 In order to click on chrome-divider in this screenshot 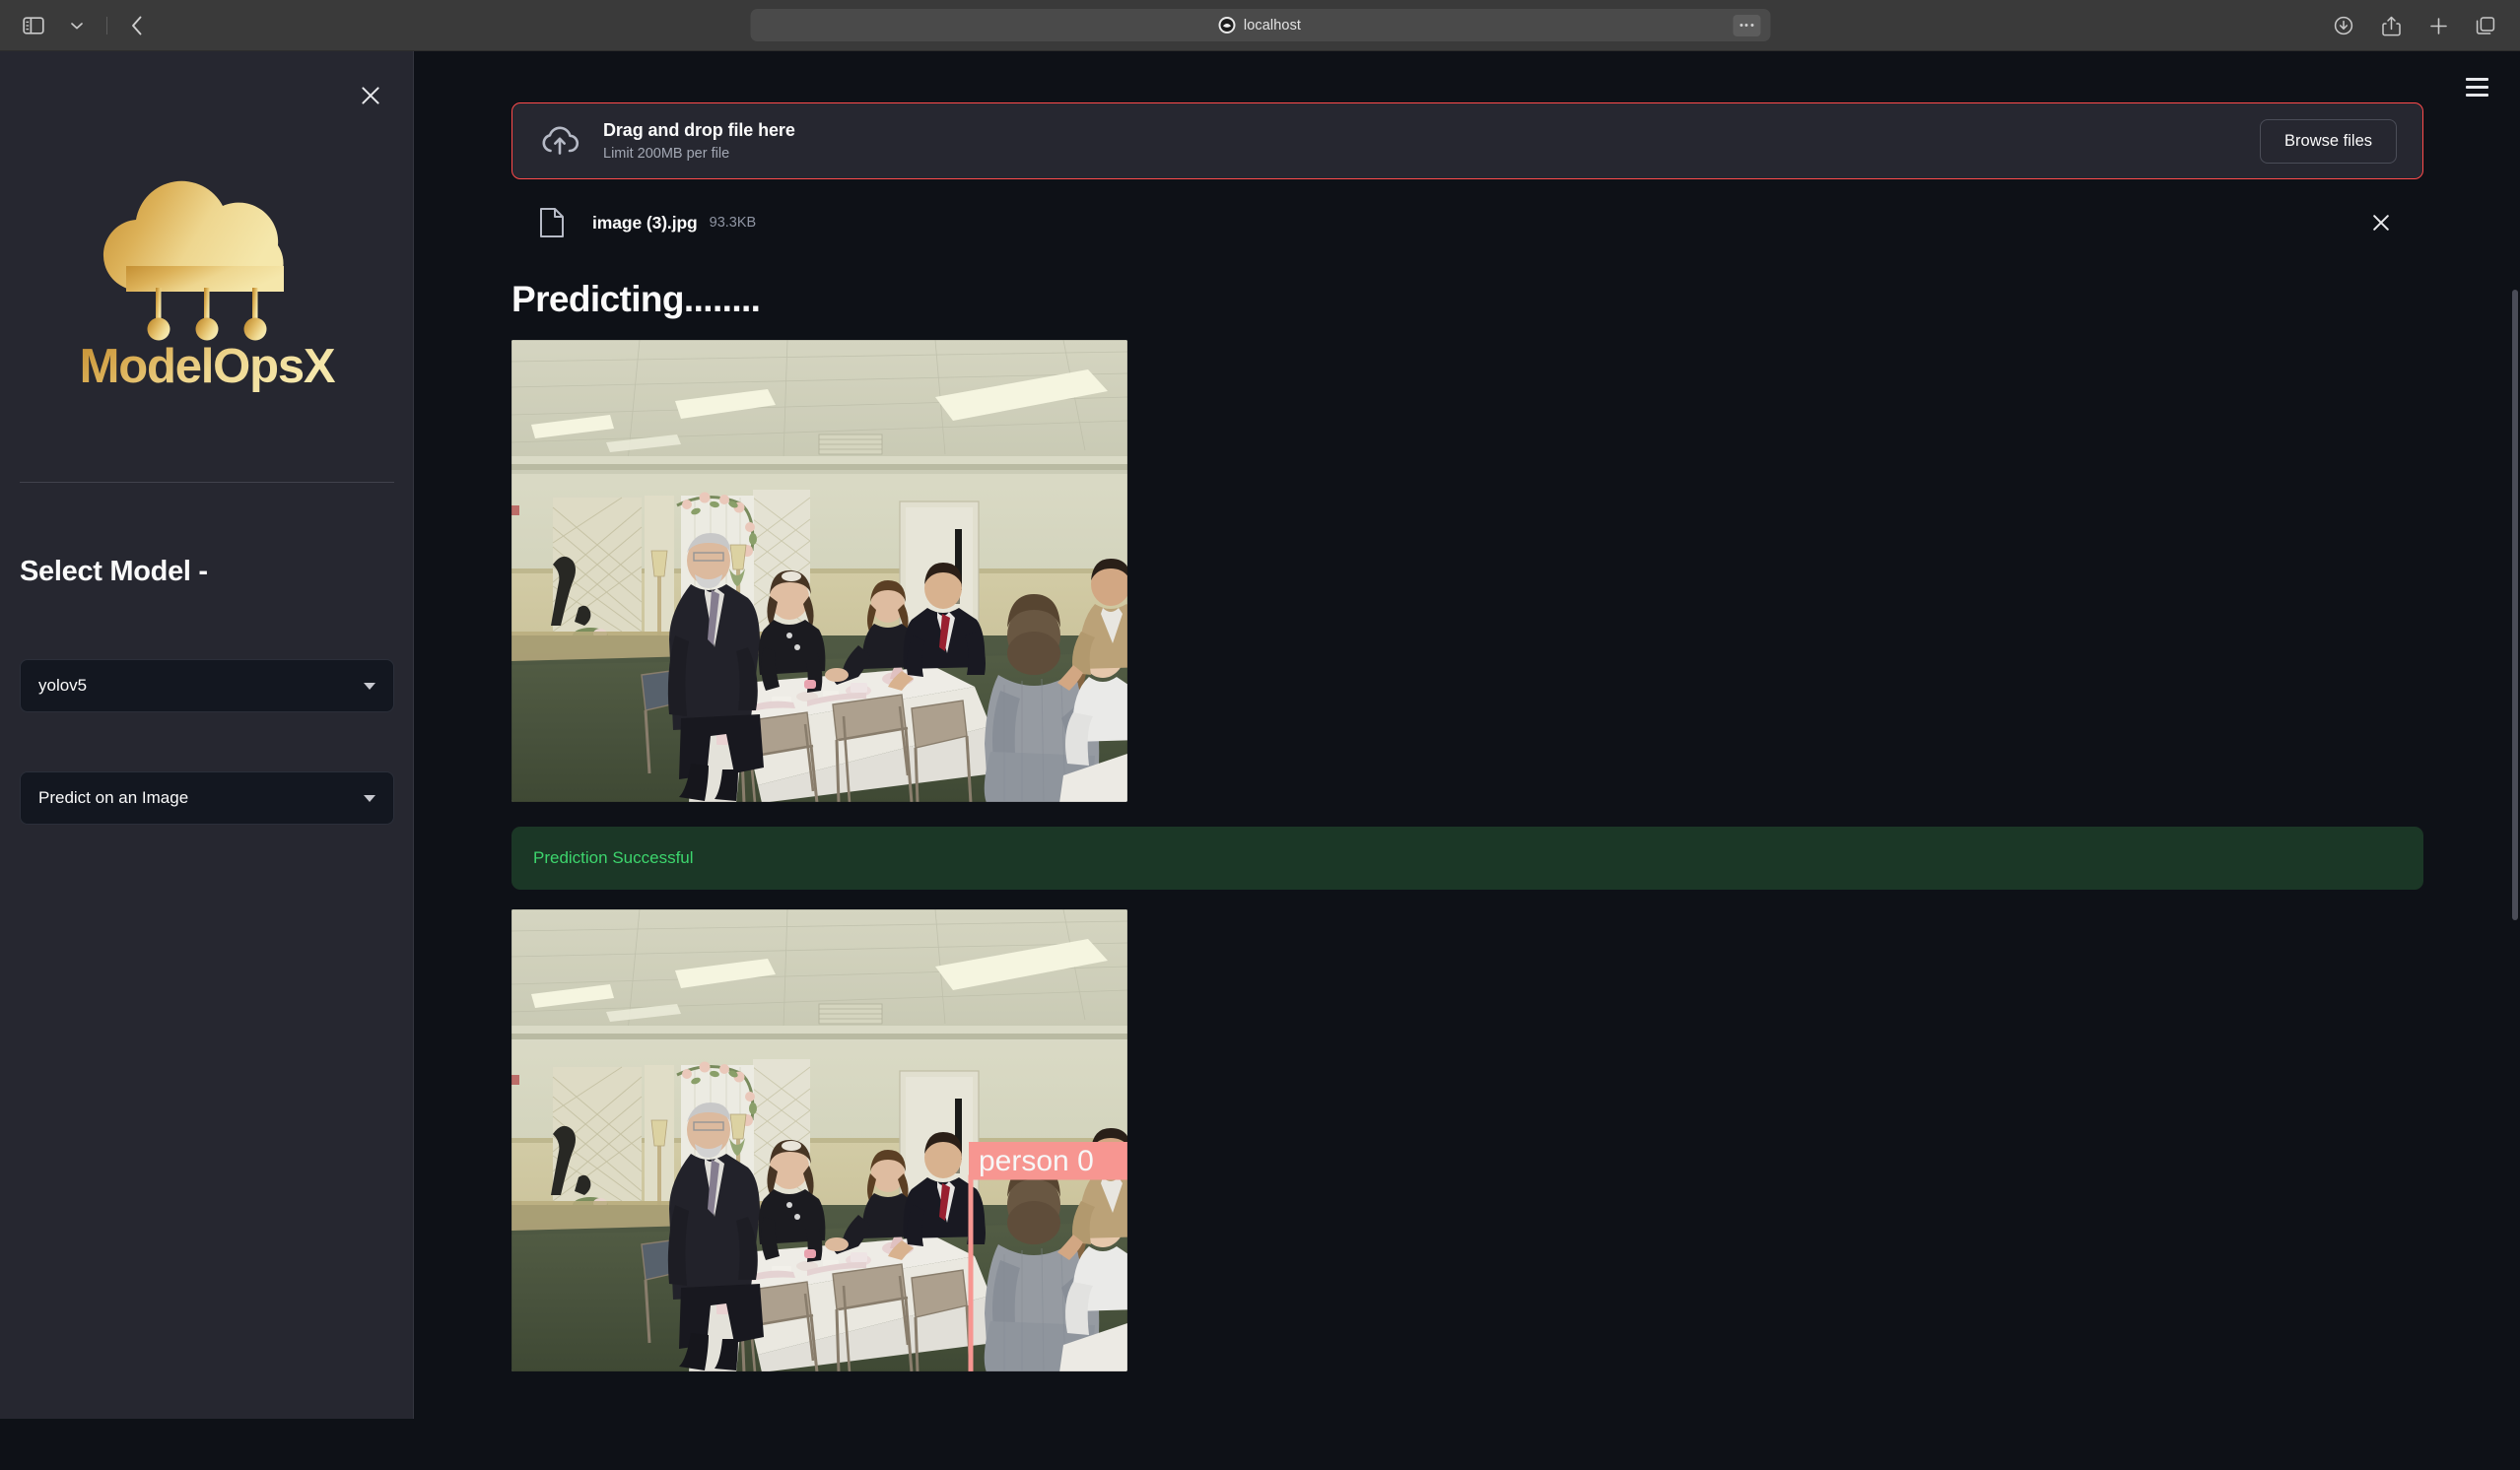, I will do `click(106, 25)`.